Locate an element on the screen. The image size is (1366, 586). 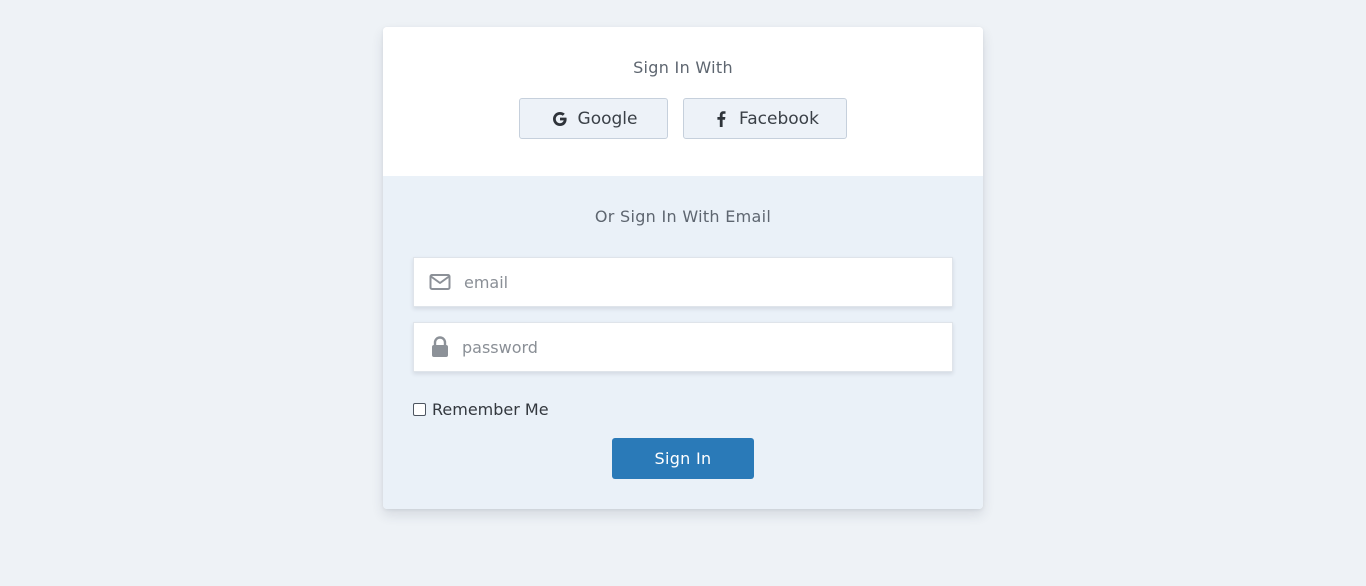
facebook-icon is located at coordinates (721, 119).